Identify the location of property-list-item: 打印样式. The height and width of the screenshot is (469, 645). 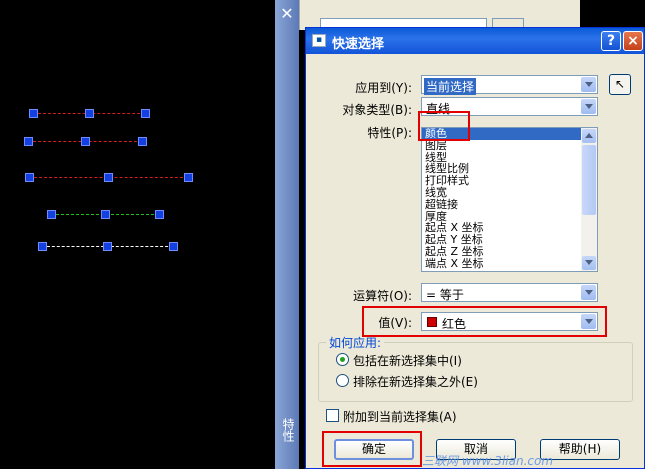
(509, 181).